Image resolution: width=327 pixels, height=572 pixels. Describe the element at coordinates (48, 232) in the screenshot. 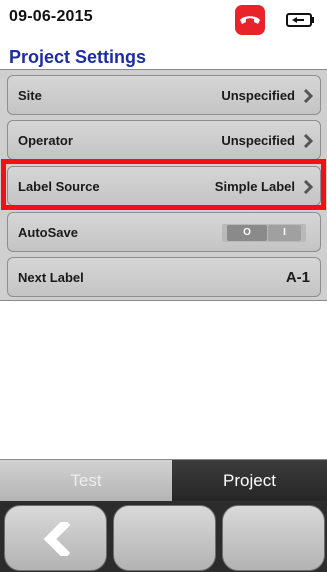

I see `setting-label: AutoSave` at that location.